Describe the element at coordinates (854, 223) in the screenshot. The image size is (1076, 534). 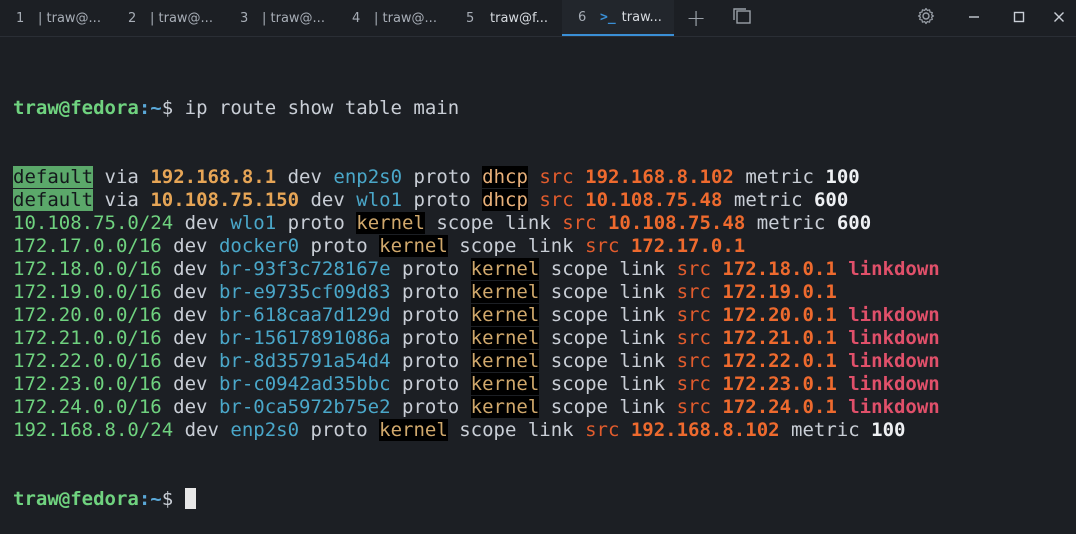
I see `route-metric: 600` at that location.